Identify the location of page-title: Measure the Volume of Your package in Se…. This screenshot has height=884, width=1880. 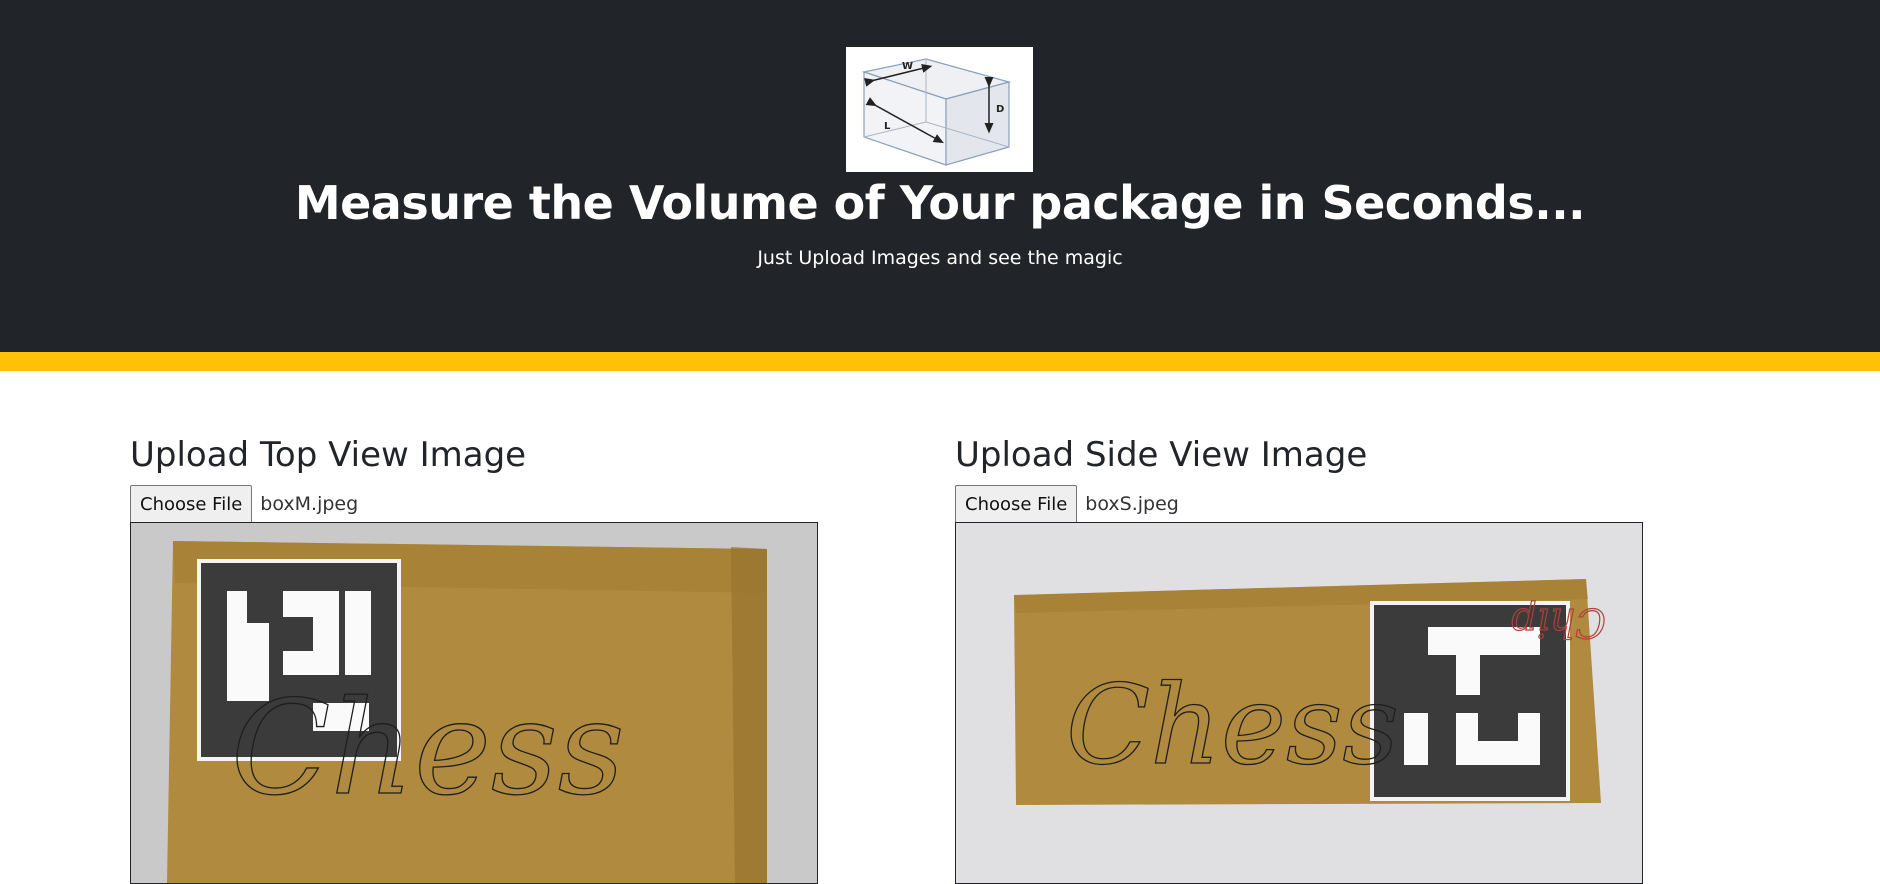
(940, 203).